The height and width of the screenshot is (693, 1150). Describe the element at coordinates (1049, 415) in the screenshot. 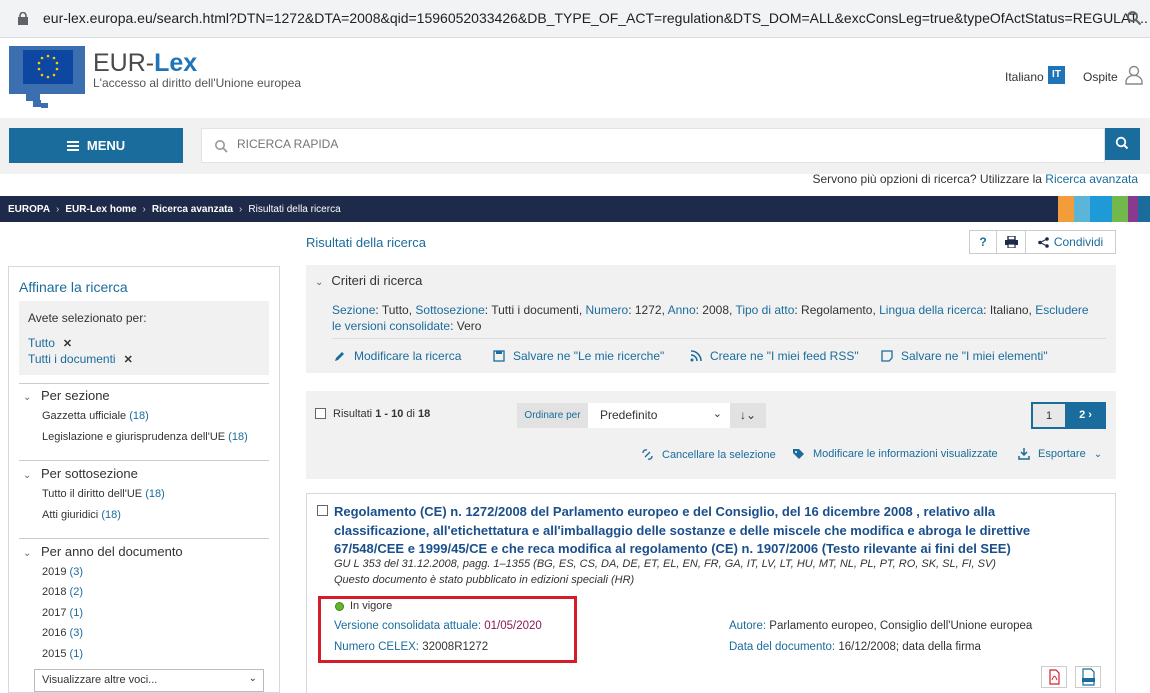

I see `page-1-button: 1` at that location.